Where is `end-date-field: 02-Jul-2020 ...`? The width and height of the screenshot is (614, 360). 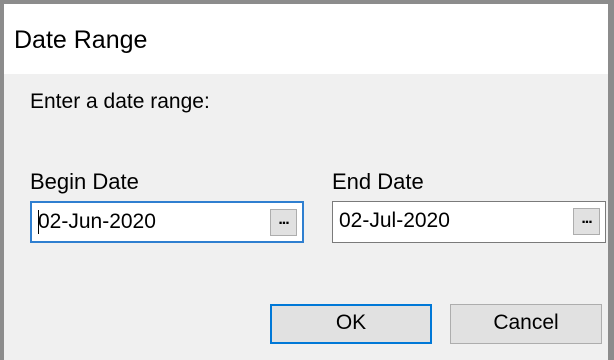 end-date-field: 02-Jul-2020 ... is located at coordinates (469, 222).